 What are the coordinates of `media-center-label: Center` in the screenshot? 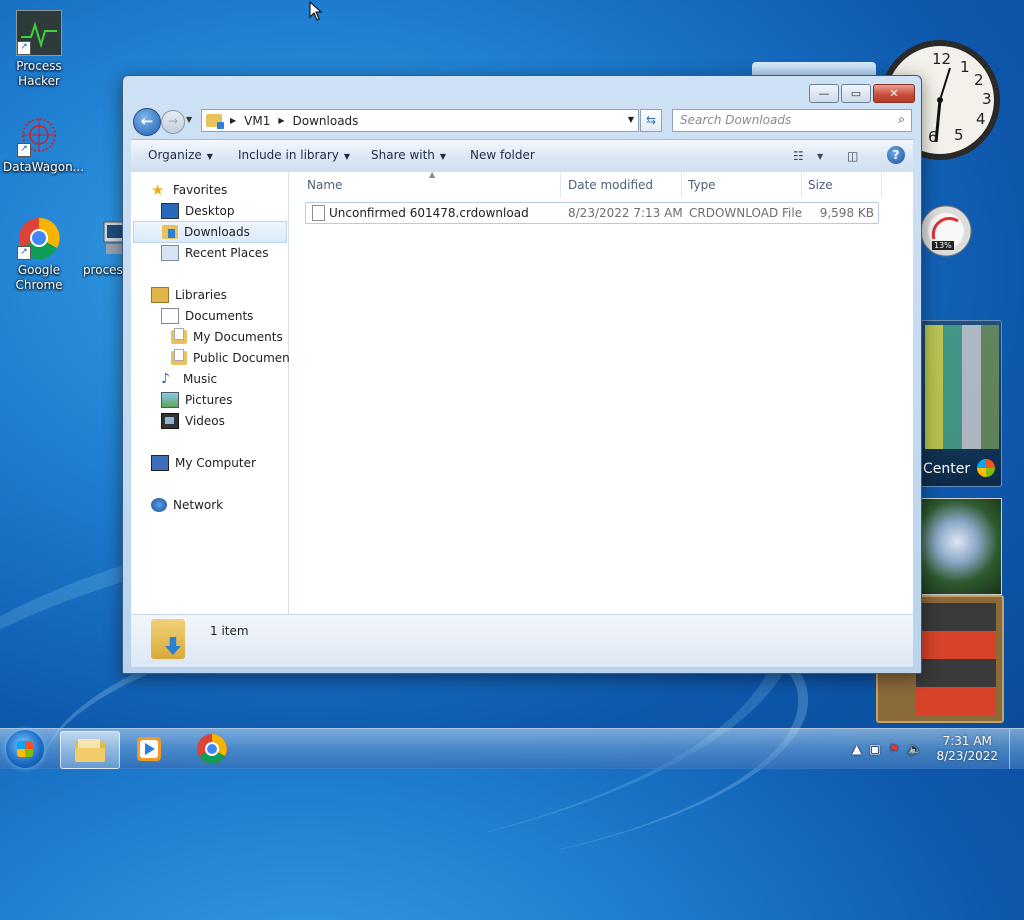 It's located at (947, 469).